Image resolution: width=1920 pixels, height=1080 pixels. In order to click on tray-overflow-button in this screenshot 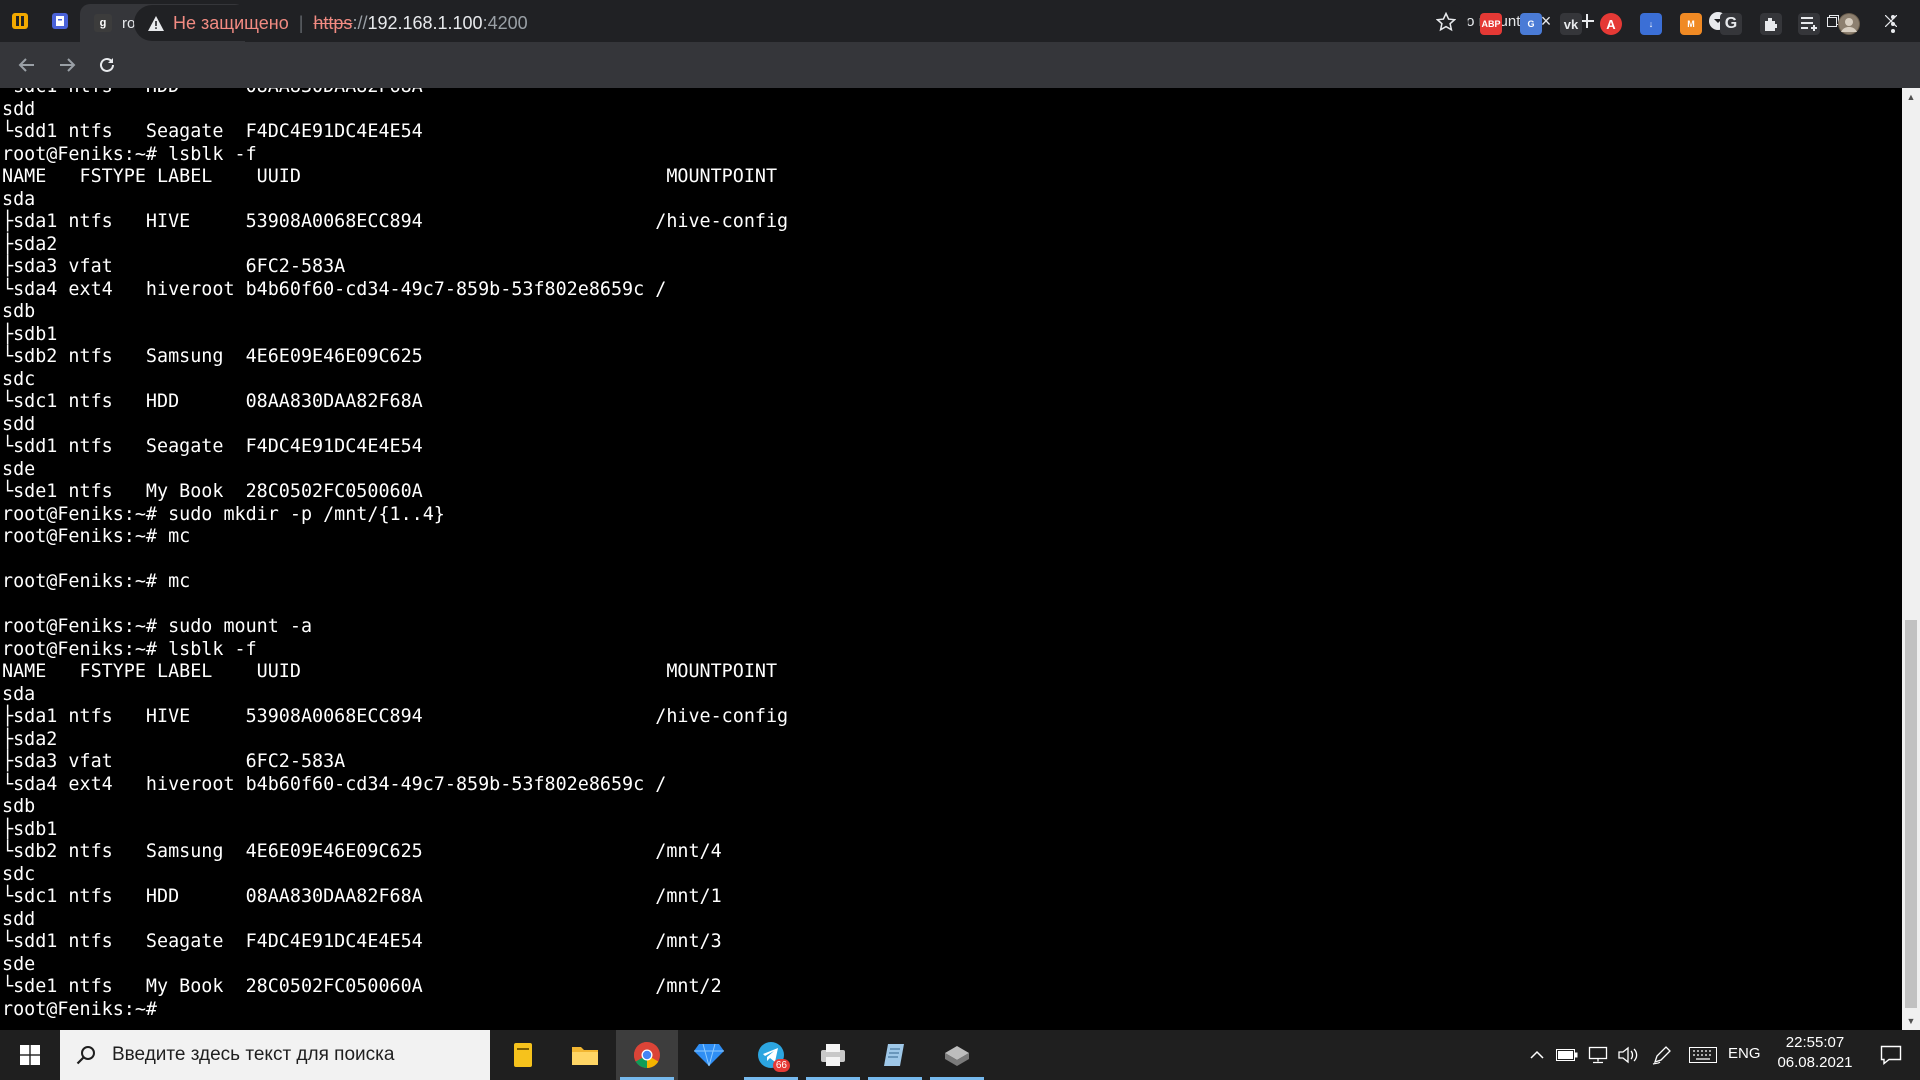, I will do `click(1537, 1055)`.